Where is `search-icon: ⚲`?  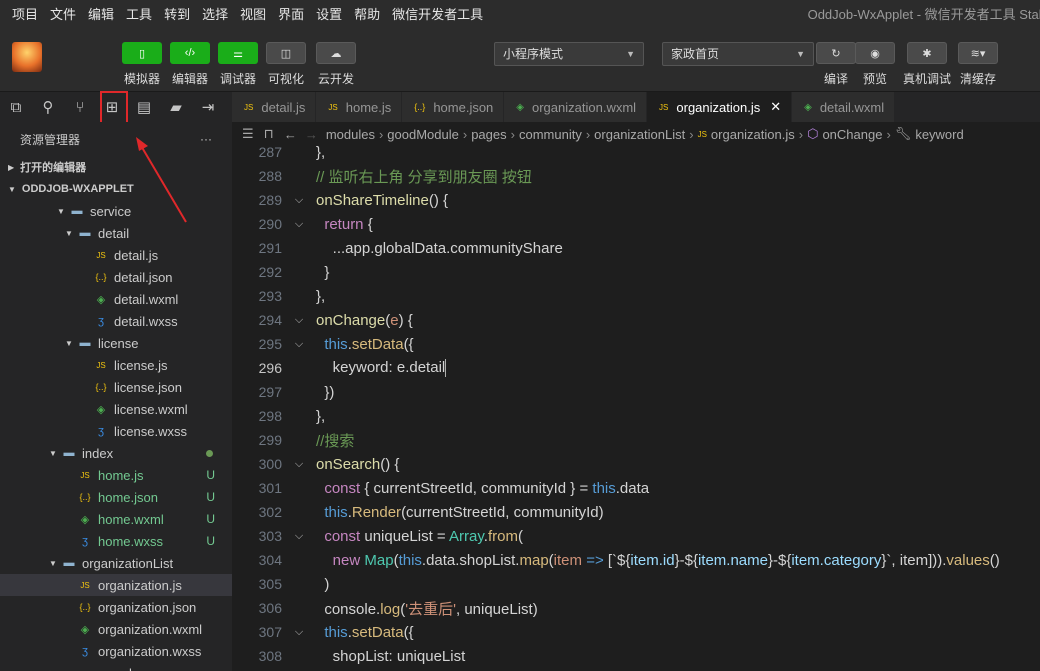 search-icon: ⚲ is located at coordinates (48, 107).